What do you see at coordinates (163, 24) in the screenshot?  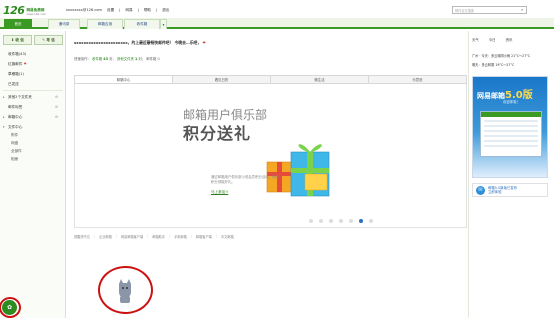 I see `tab-more: ▾` at bounding box center [163, 24].